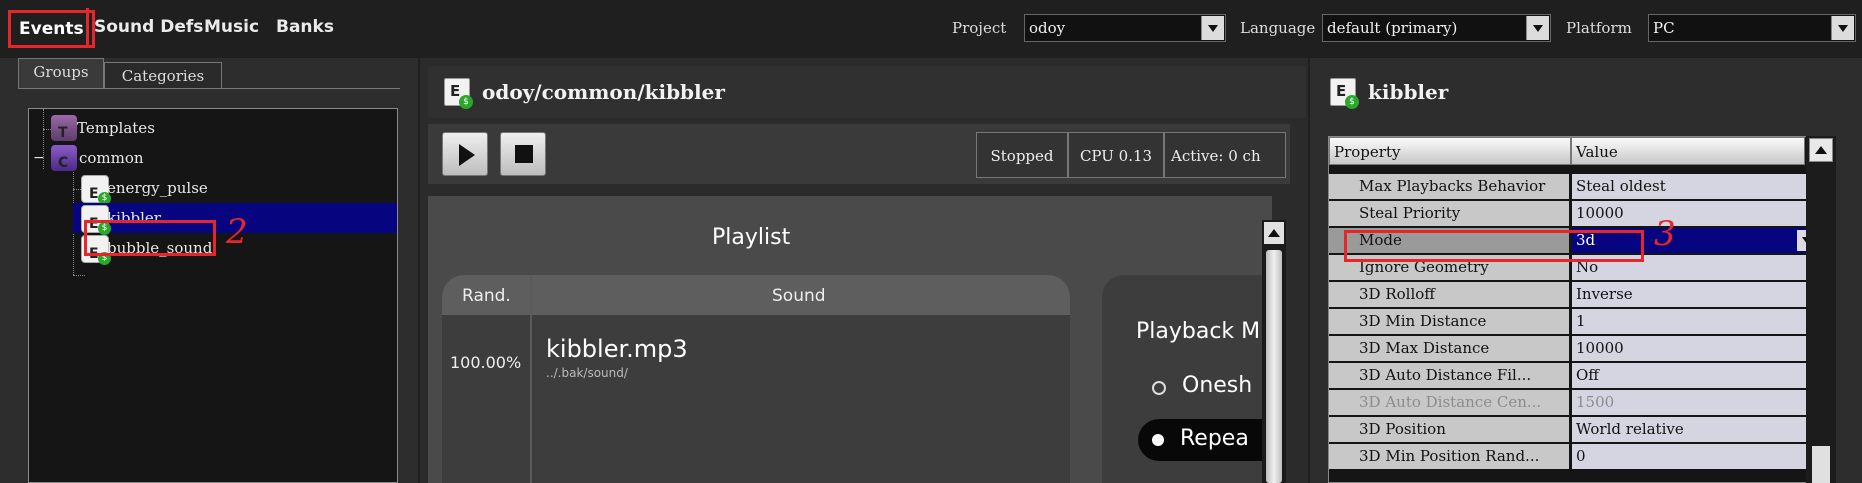 The width and height of the screenshot is (1862, 483). Describe the element at coordinates (305, 27) in the screenshot. I see `nav-banks: Banks` at that location.